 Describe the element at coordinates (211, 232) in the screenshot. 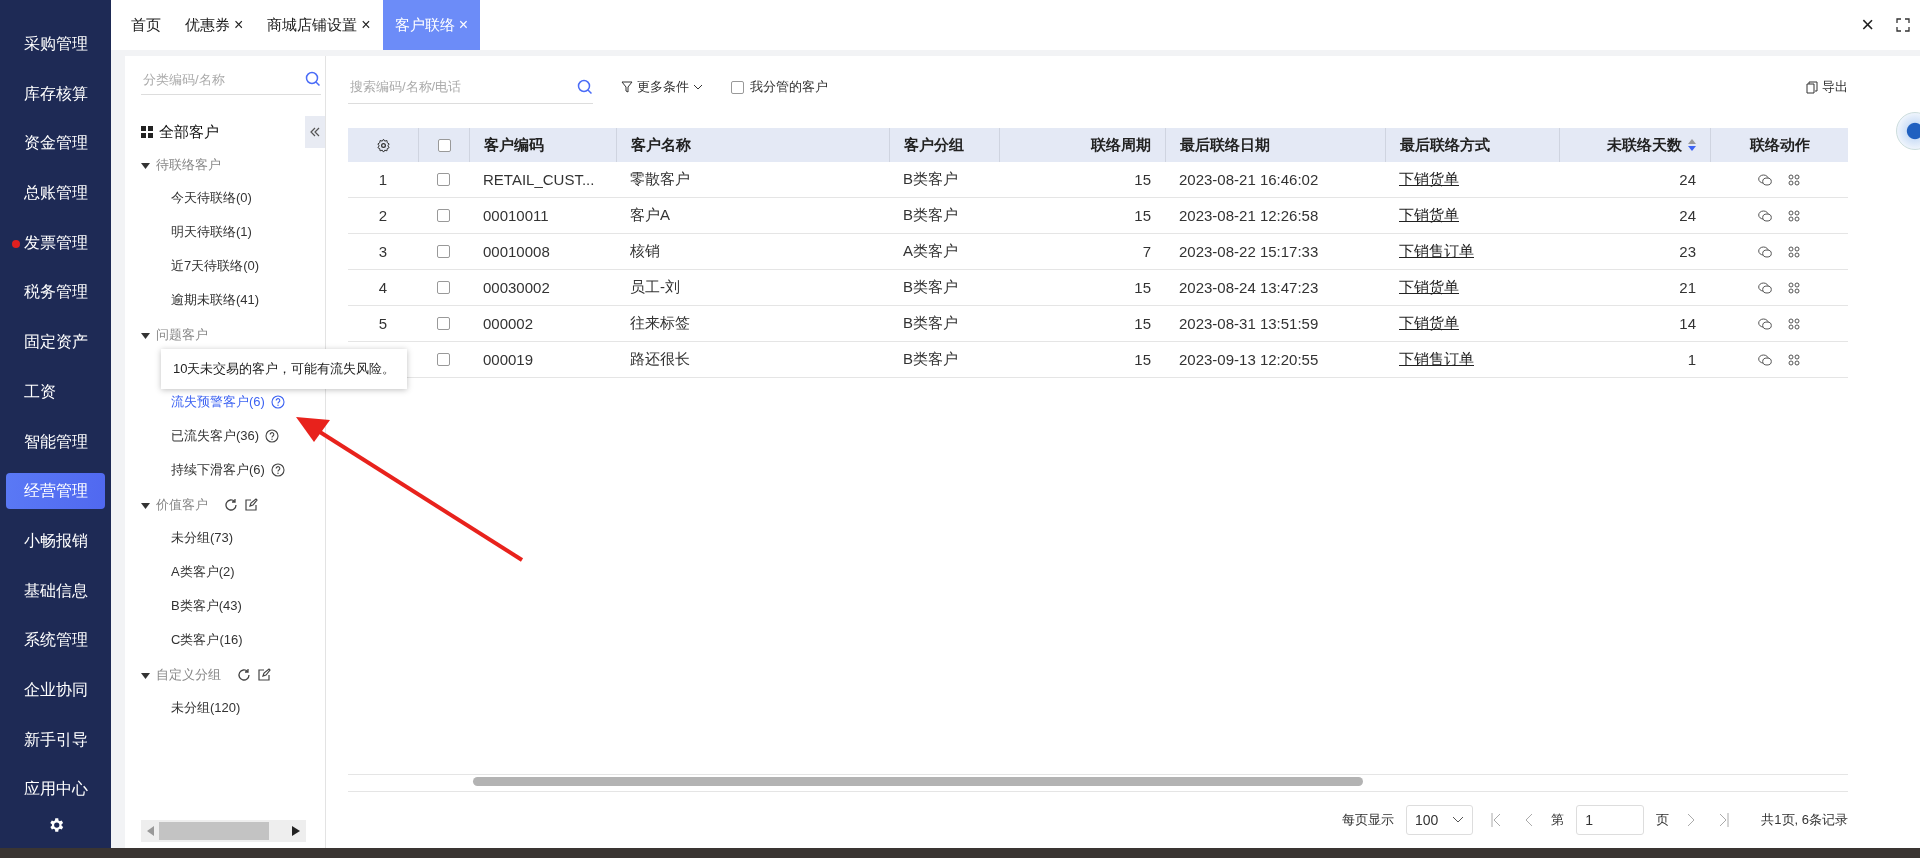

I see `tree-item: 明天待联络(1)` at that location.